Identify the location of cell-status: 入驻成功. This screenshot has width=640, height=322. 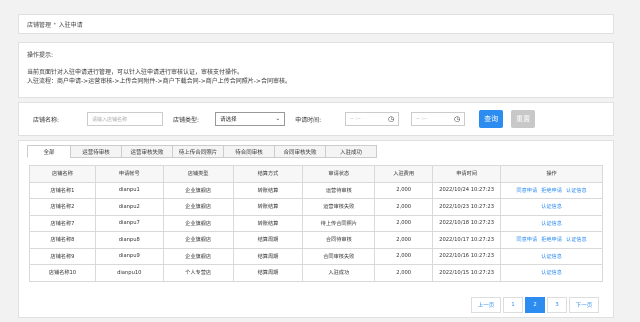
(339, 273).